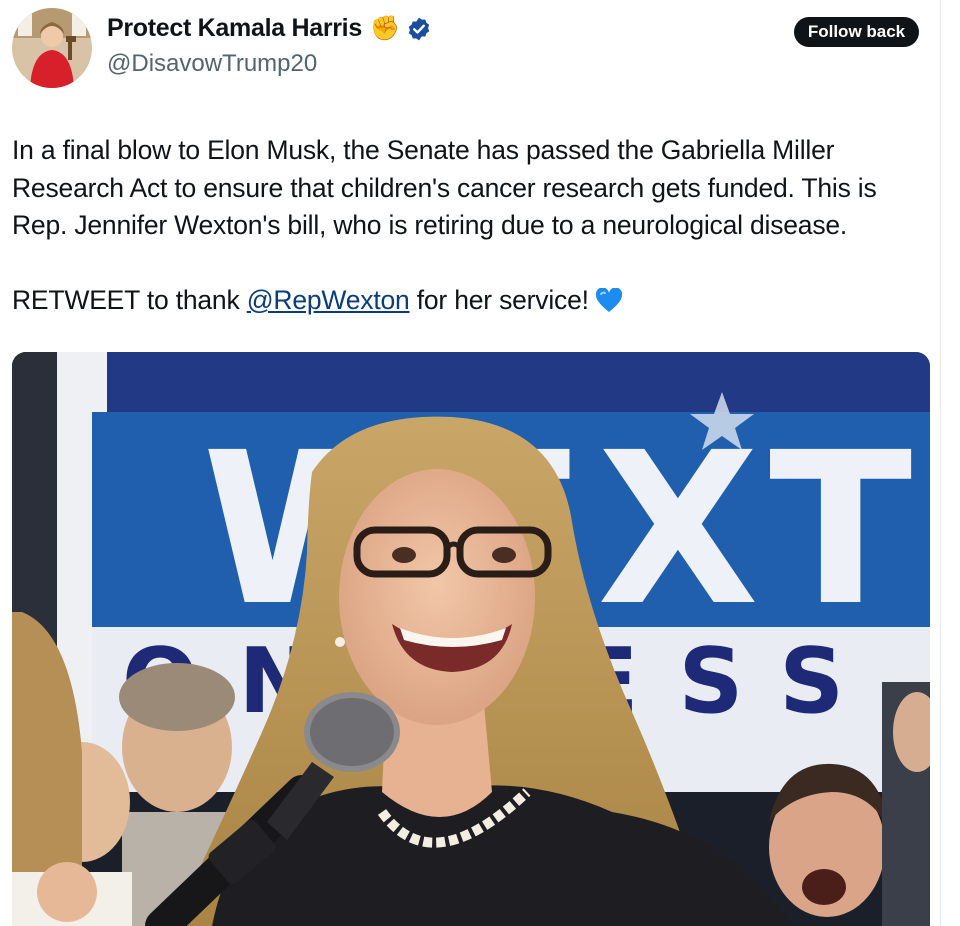 Image resolution: width=960 pixels, height=926 pixels. I want to click on avatar-image, so click(52, 48).